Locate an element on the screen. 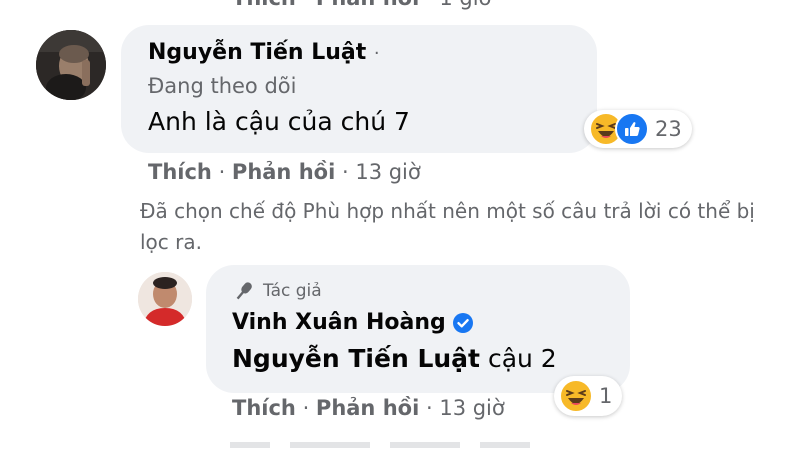 Image resolution: width=800 pixels, height=450 pixels. comment-actions: Thích · Phản hồi · 13 giờ is located at coordinates (284, 172).